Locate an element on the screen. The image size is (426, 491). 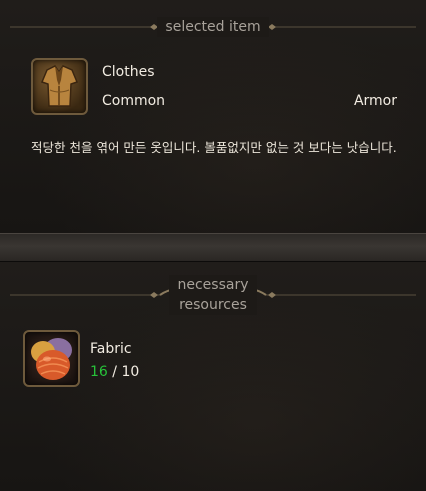
item-name: Clothes is located at coordinates (128, 72).